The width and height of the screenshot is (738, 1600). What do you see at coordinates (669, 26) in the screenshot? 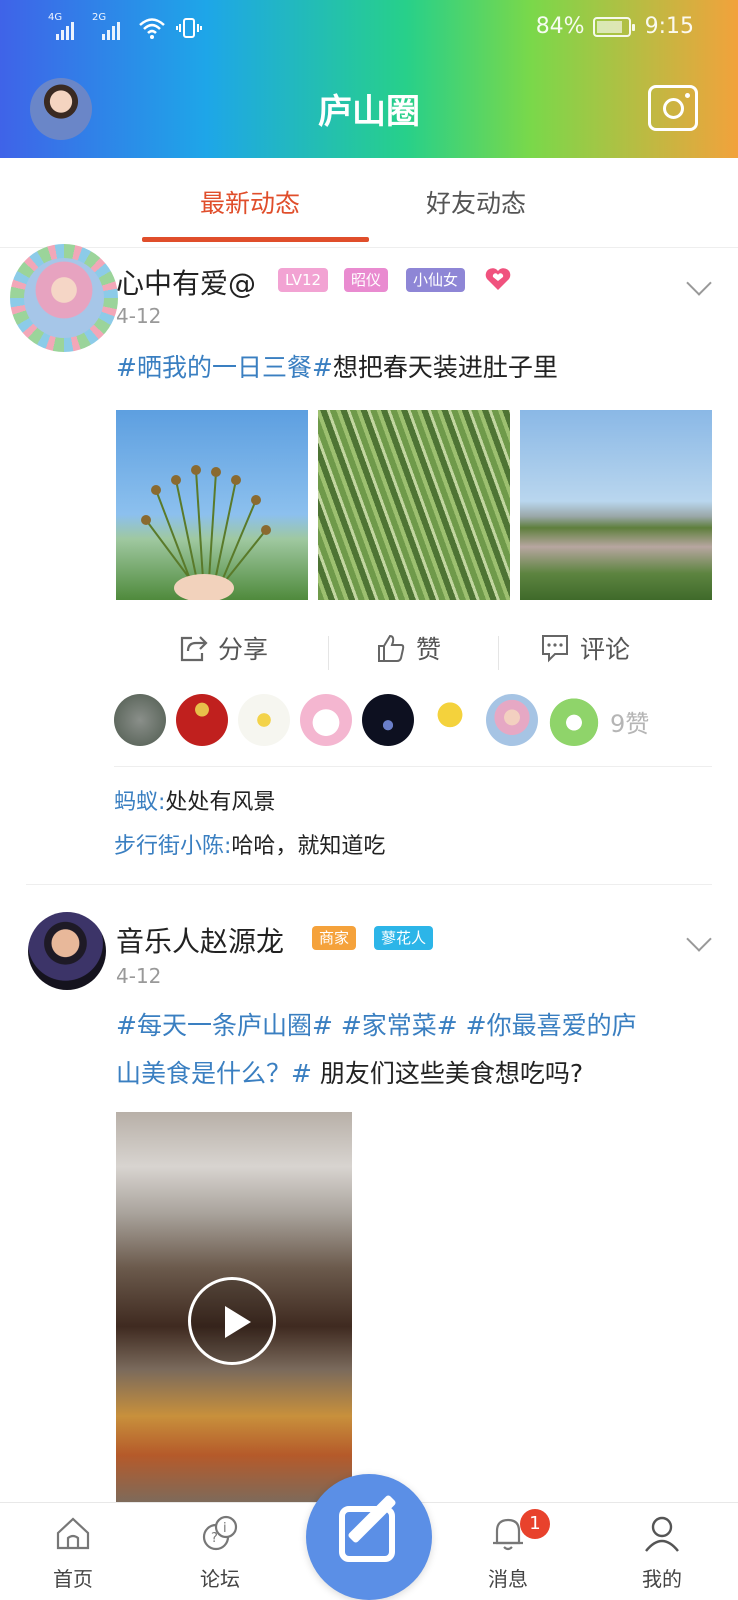
I see `clock: 9:15` at bounding box center [669, 26].